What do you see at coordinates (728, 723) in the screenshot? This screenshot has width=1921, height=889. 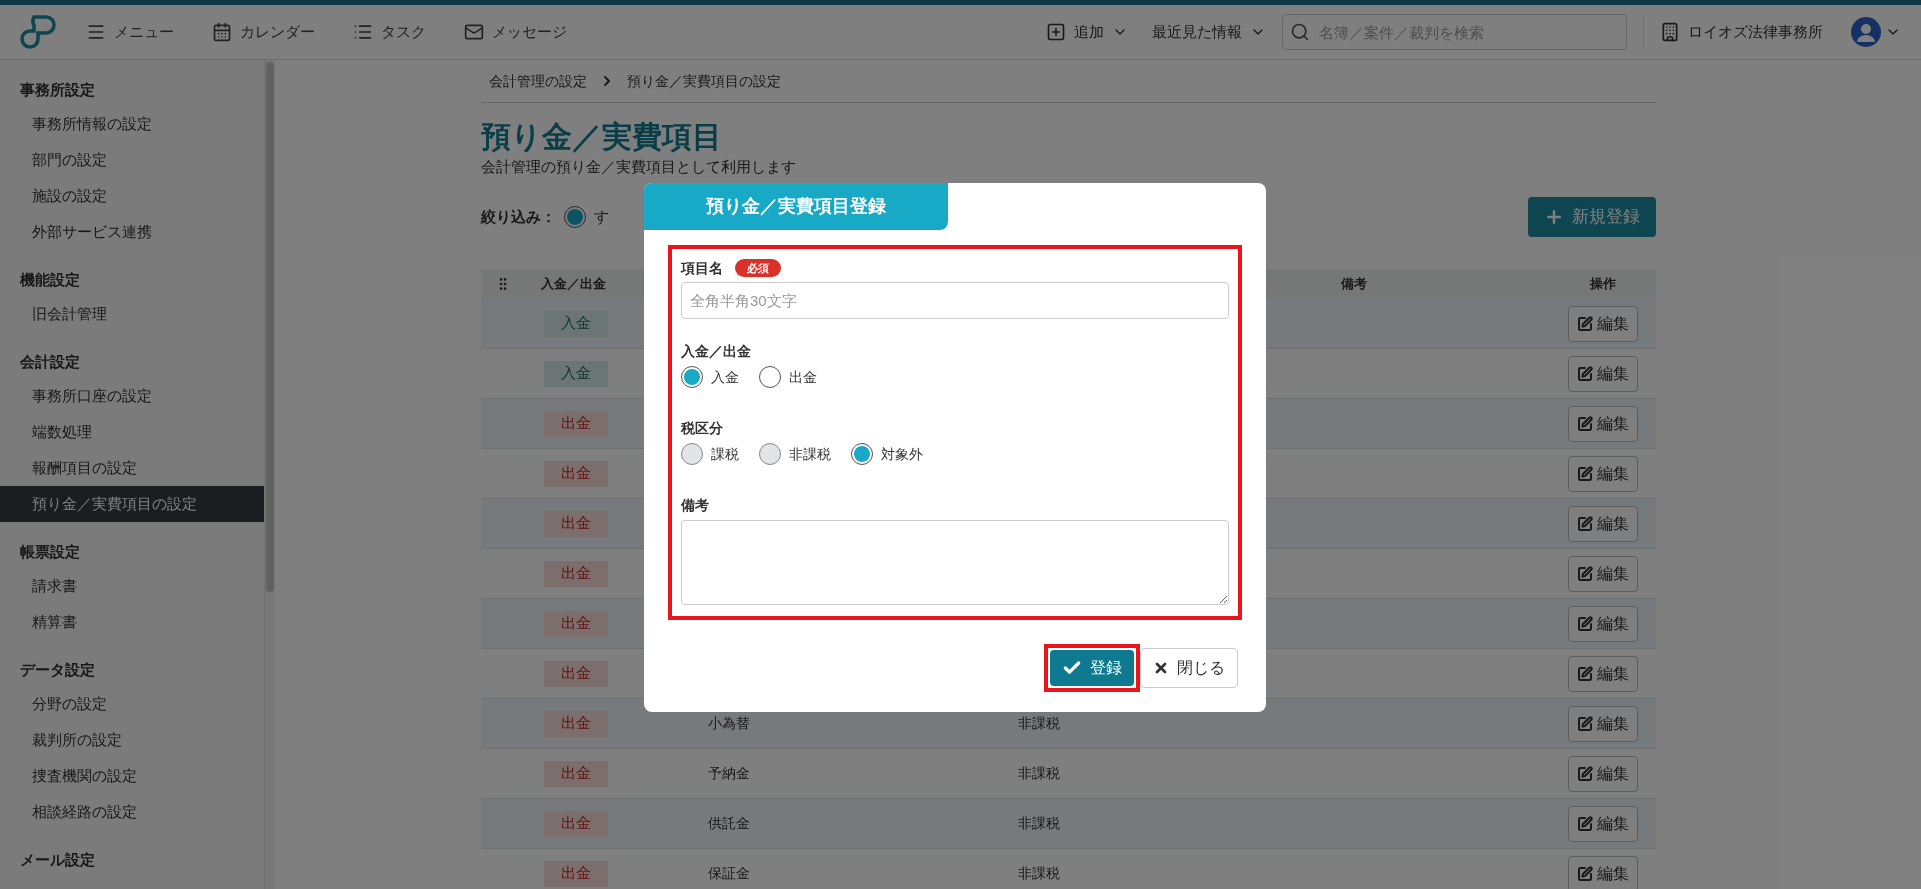 I see `table-cell: 小為替` at bounding box center [728, 723].